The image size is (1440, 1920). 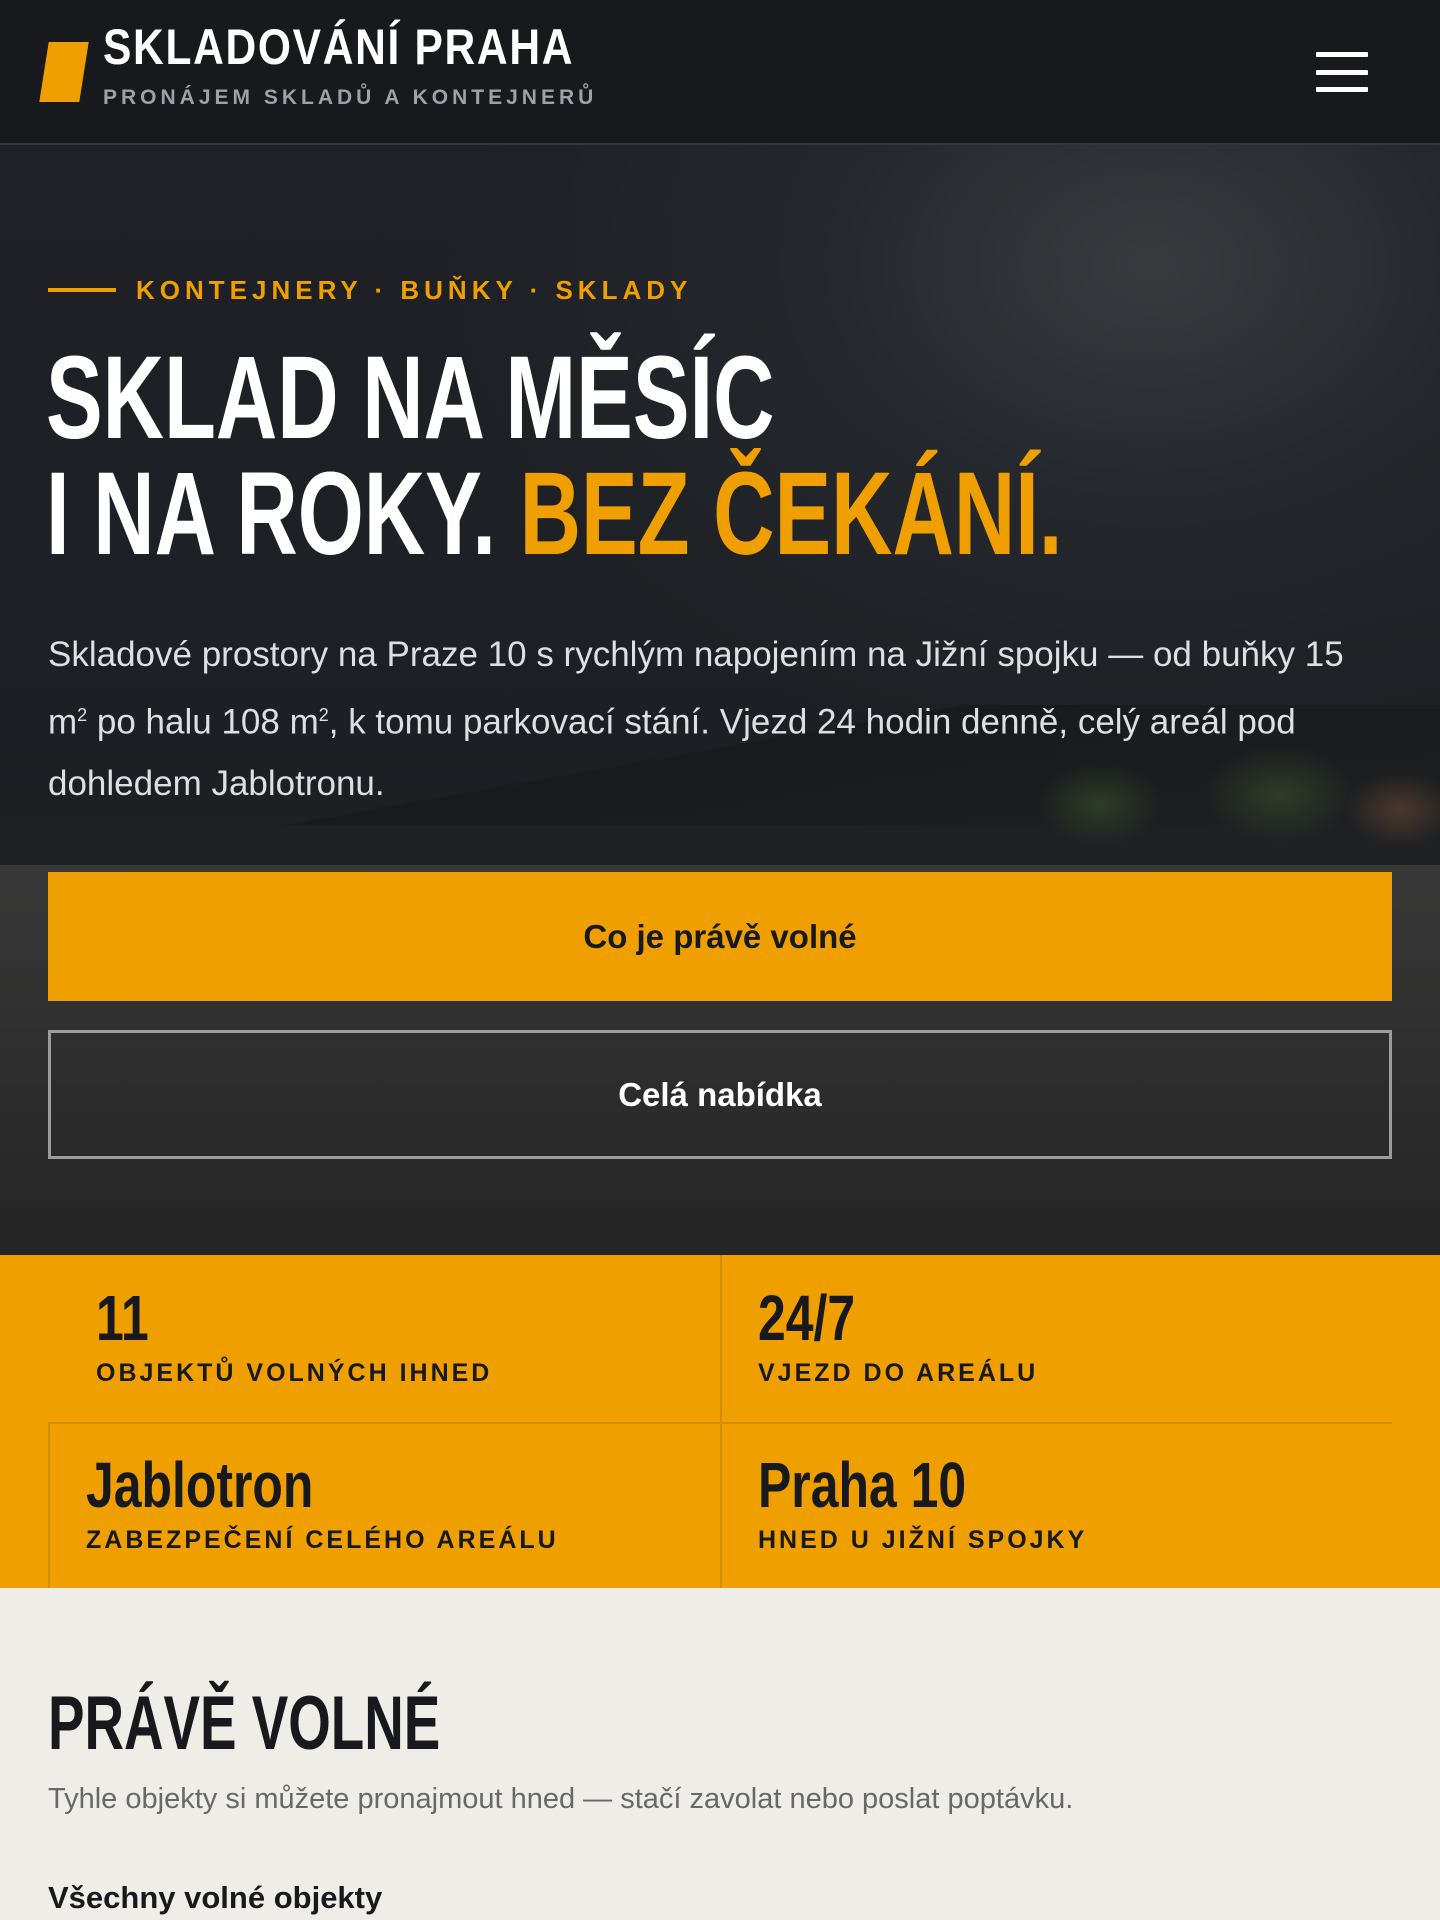 What do you see at coordinates (791, 514) in the screenshot?
I see `headline-accent: BEZ ČEKÁNÍ.` at bounding box center [791, 514].